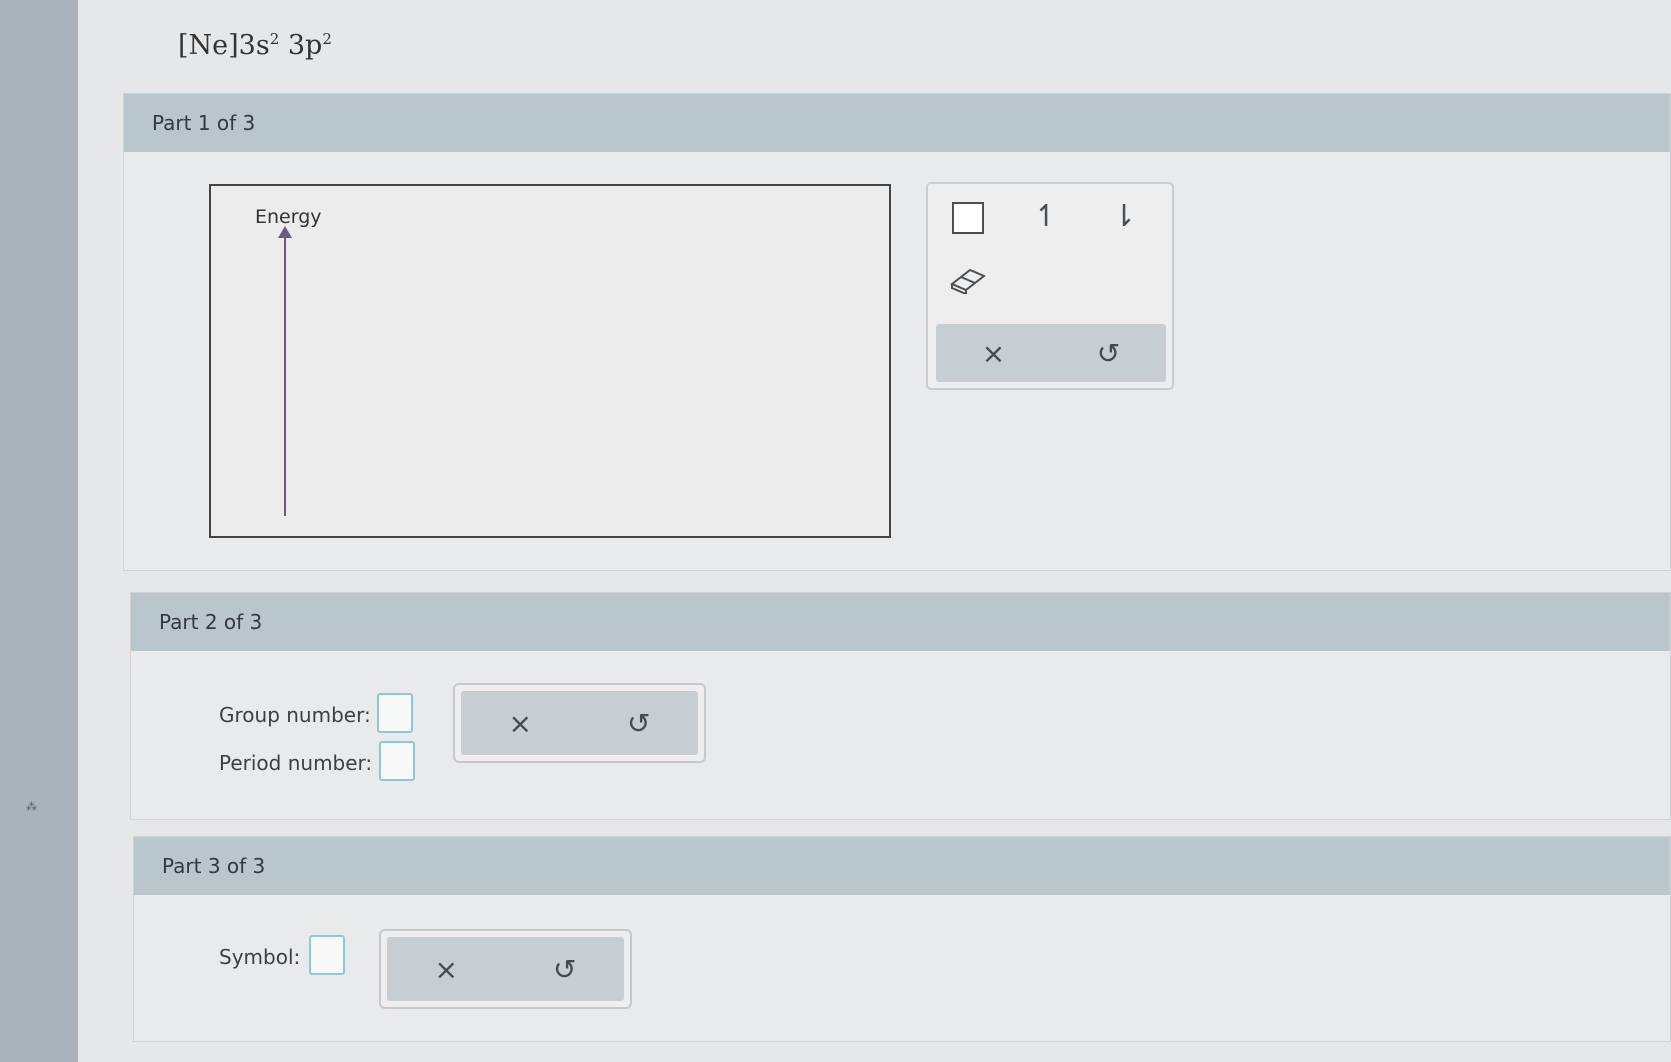  What do you see at coordinates (288, 217) in the screenshot?
I see `energy-label: Energy` at bounding box center [288, 217].